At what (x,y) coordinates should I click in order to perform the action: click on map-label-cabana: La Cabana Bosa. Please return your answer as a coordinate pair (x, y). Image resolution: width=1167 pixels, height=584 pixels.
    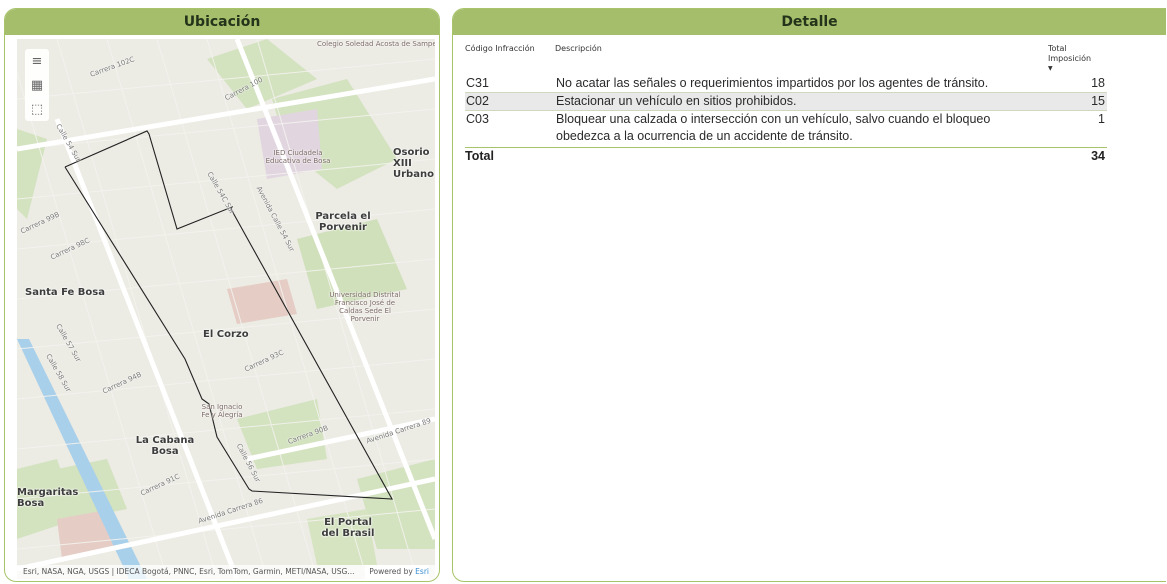
    Looking at the image, I should click on (165, 446).